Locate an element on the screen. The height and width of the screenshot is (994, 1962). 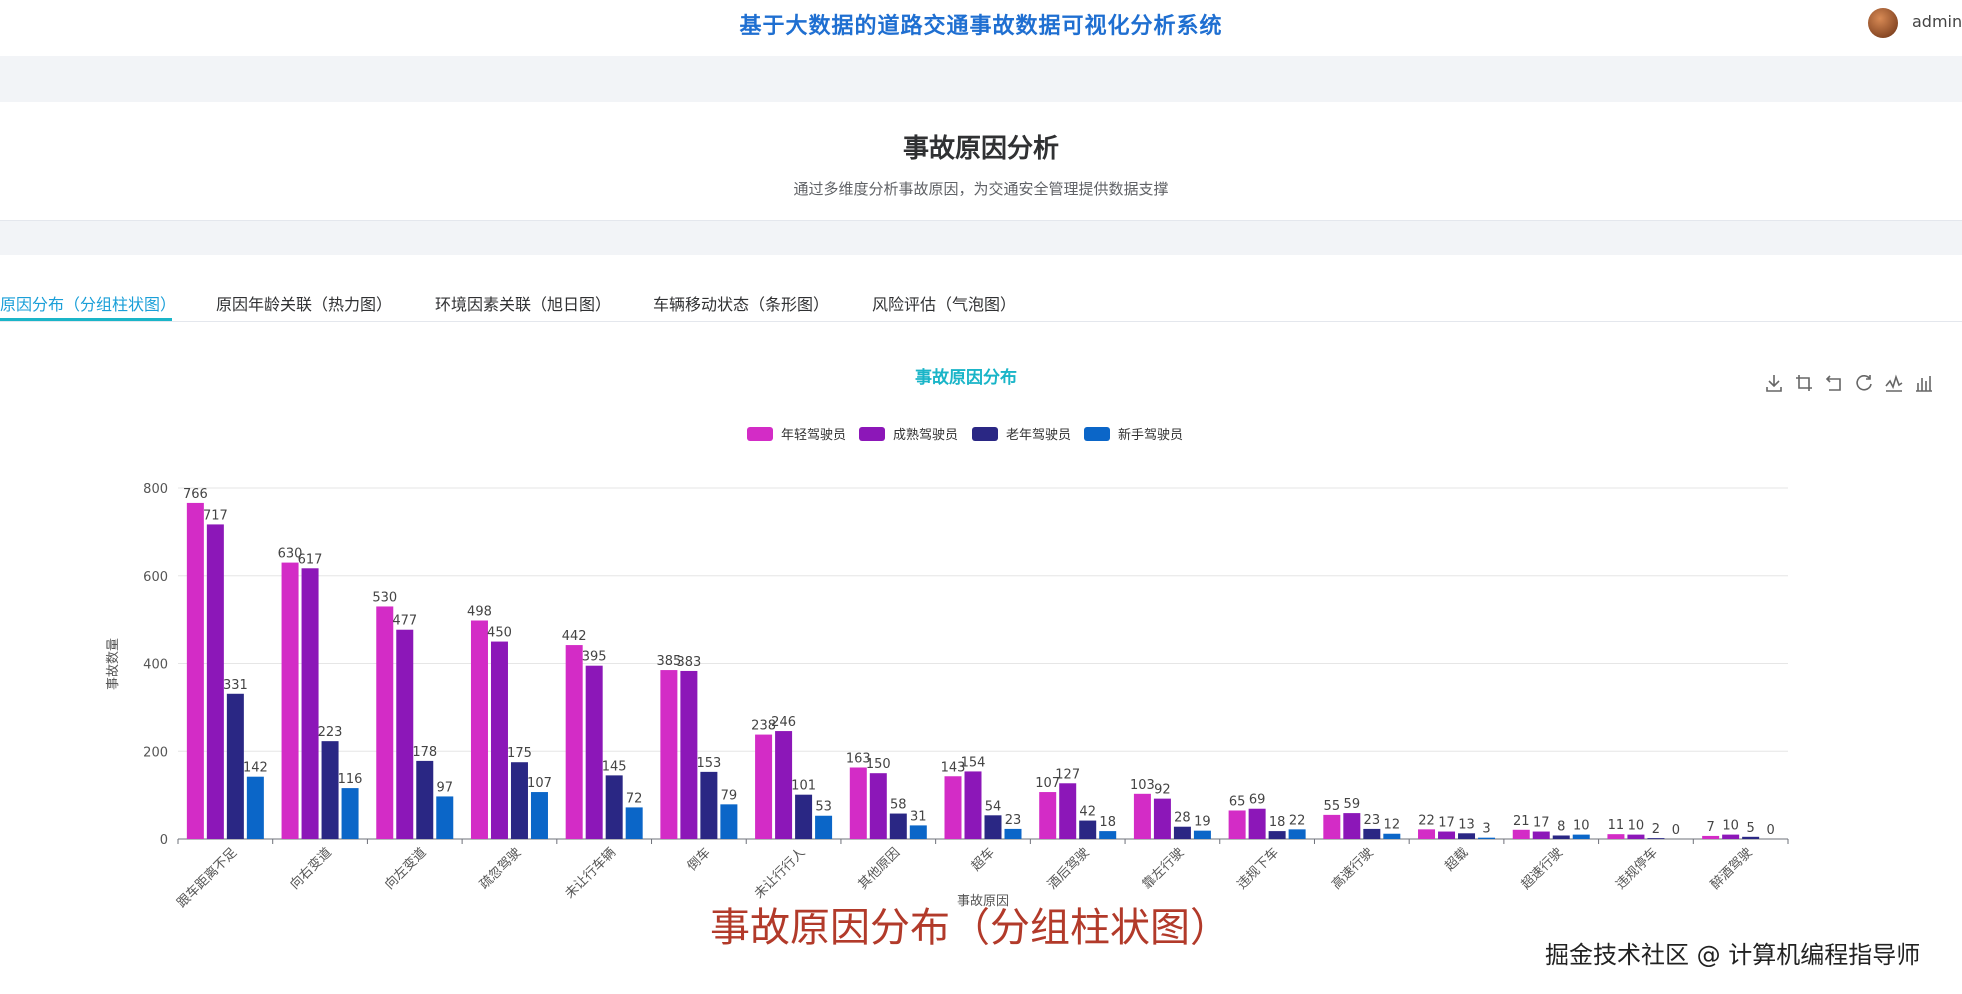
data-label: 92 is located at coordinates (1162, 790).